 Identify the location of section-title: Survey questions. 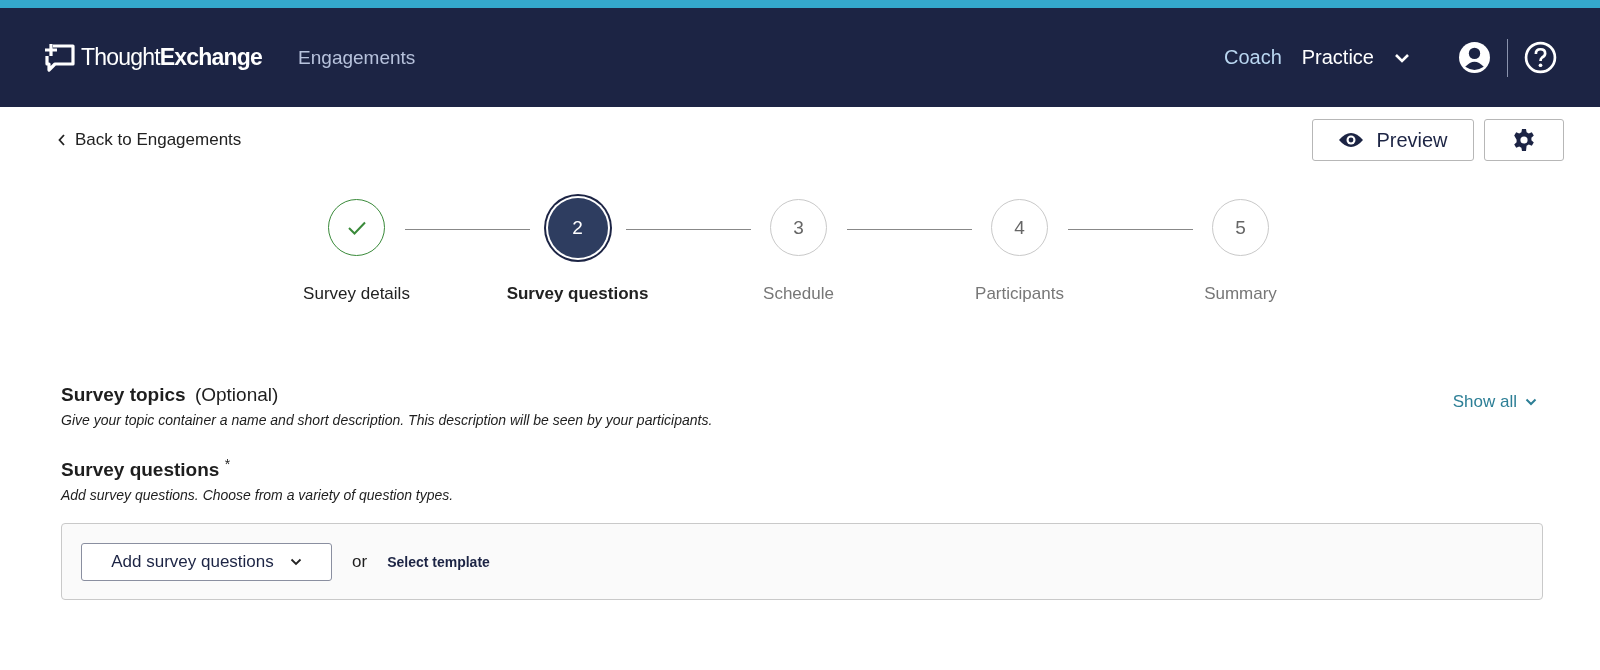
(140, 470).